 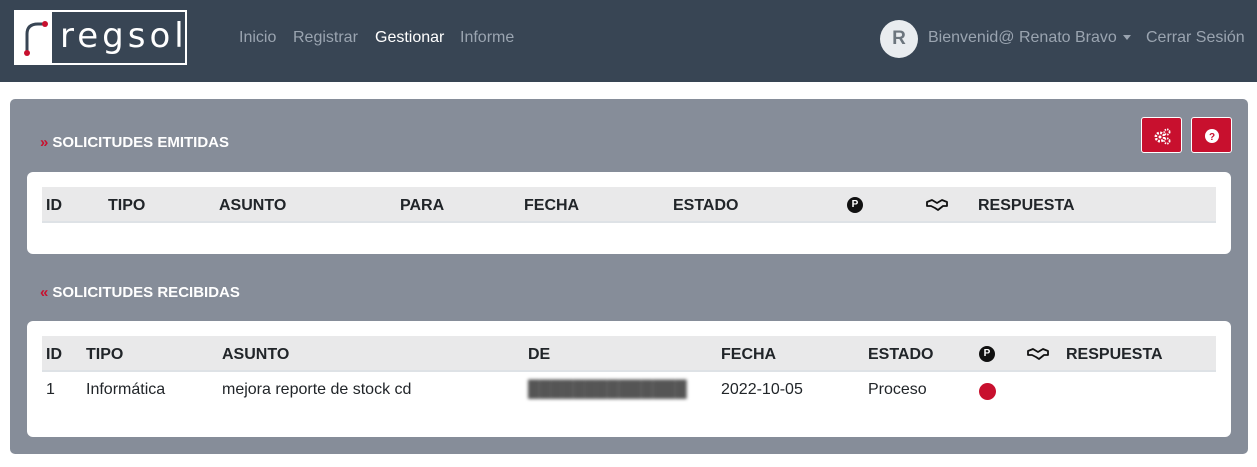 I want to click on question-circle-icon: ?, so click(x=1212, y=136).